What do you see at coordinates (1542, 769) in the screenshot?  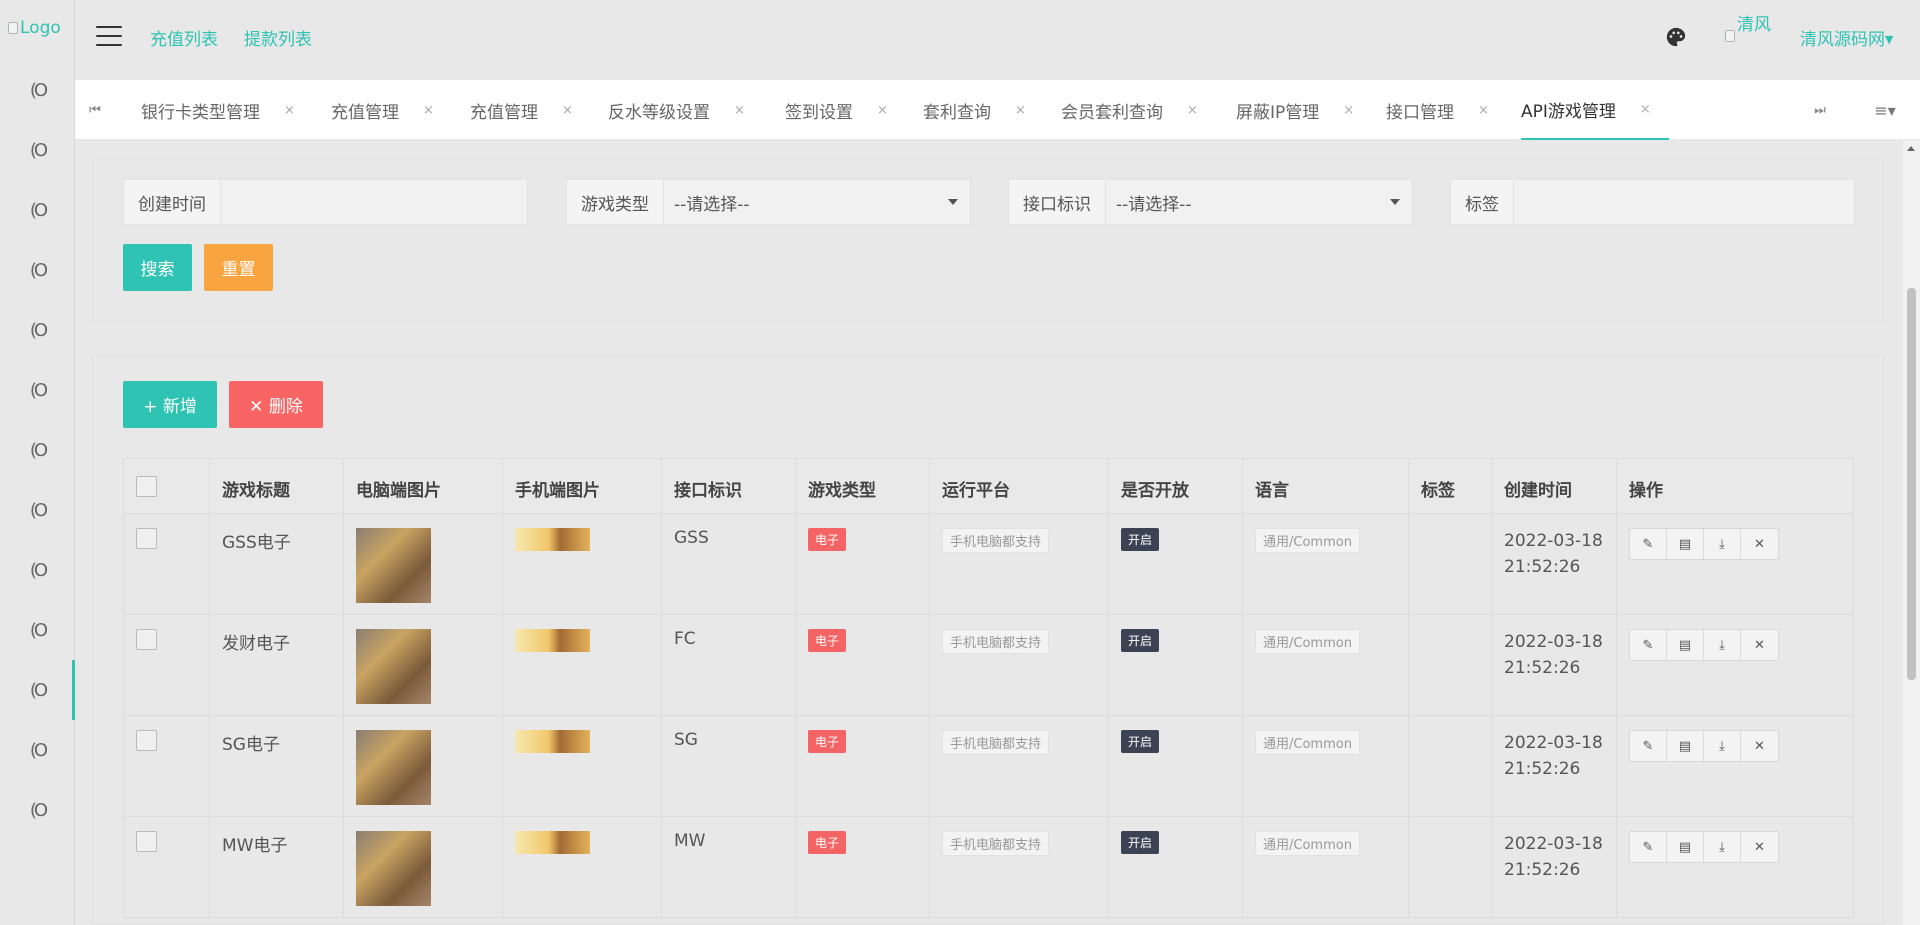 I see `created-clock: 21:52:26` at bounding box center [1542, 769].